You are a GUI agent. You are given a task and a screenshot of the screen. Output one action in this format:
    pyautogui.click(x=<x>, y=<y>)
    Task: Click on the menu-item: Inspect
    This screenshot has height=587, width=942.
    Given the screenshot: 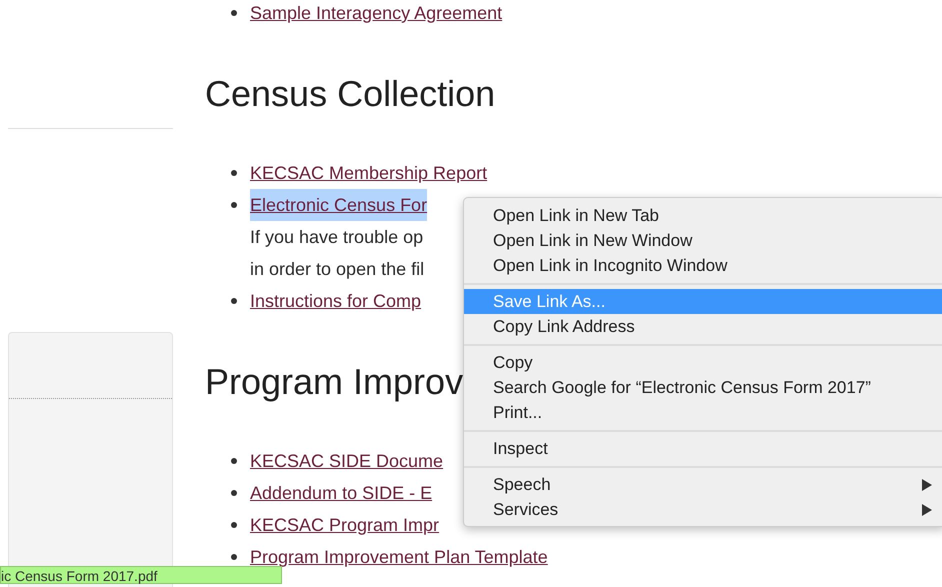 What is the action you would take?
    pyautogui.click(x=703, y=448)
    